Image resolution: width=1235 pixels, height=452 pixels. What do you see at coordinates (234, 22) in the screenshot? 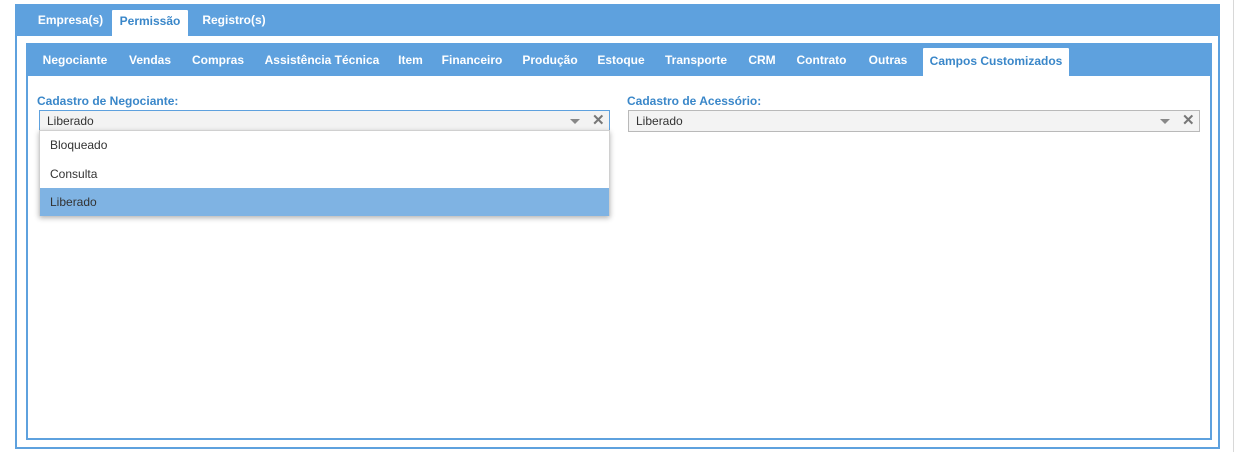
I see `tab-registros: Registro(s)` at bounding box center [234, 22].